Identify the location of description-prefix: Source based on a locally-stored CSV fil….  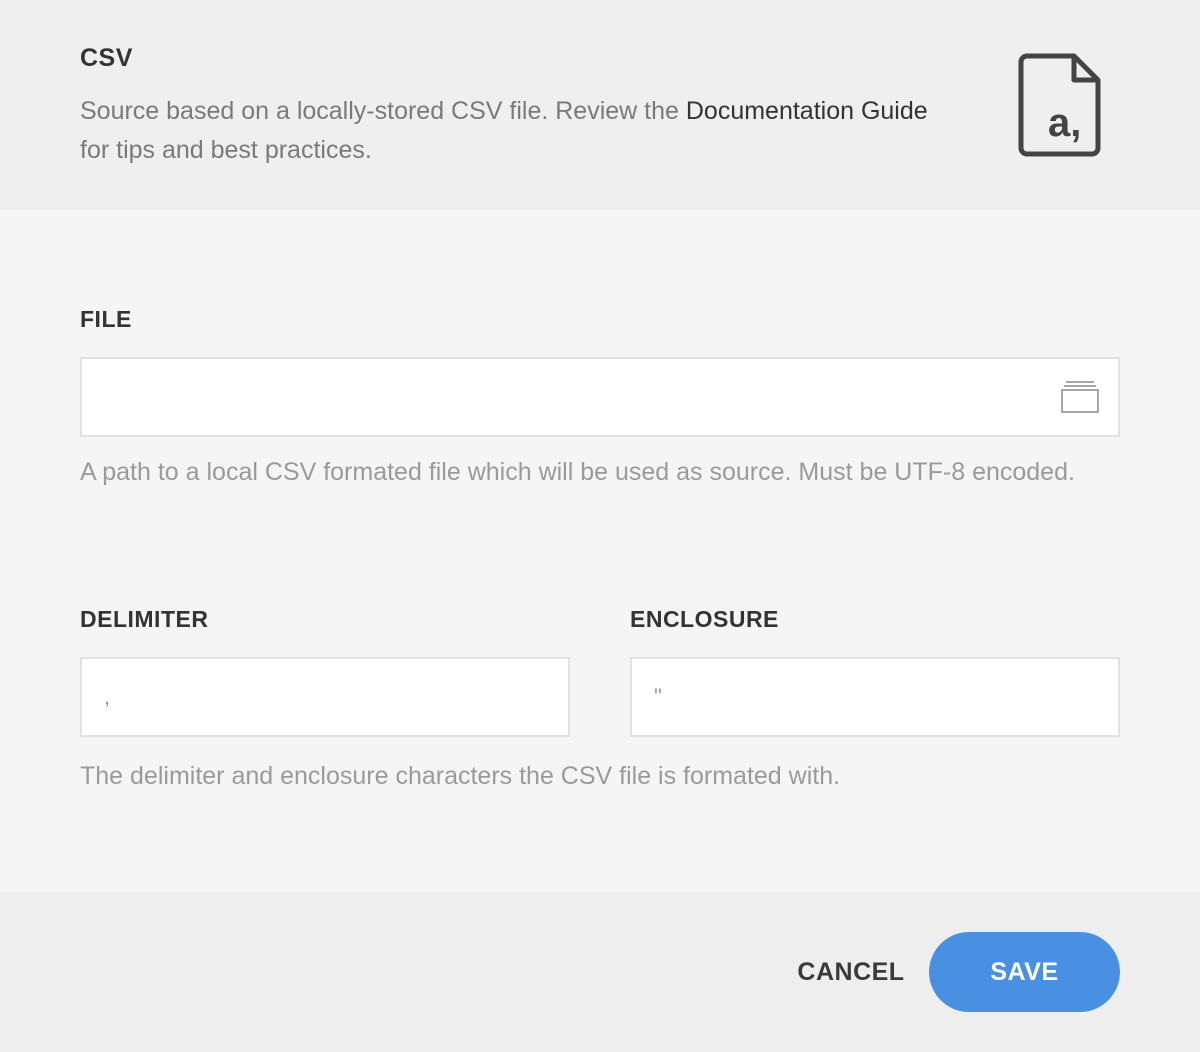
(383, 111).